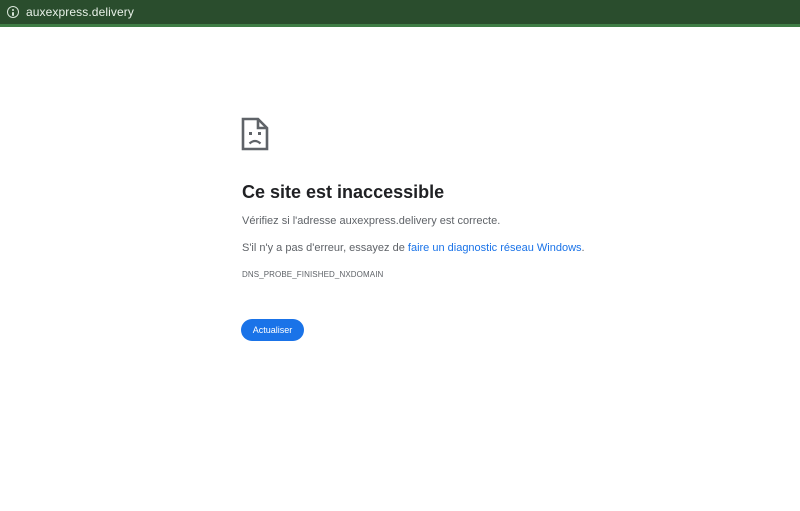 The image size is (800, 511). What do you see at coordinates (255, 134) in the screenshot?
I see `sad-page-icon` at bounding box center [255, 134].